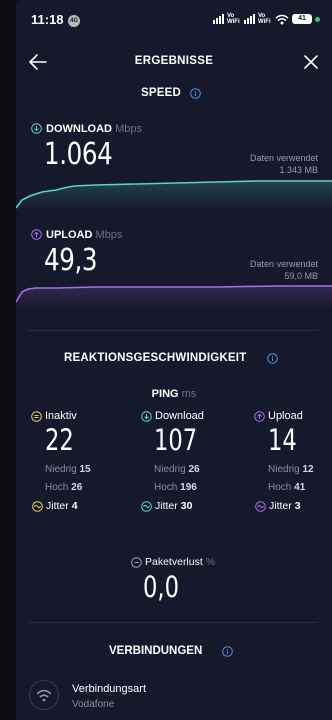  Describe the element at coordinates (174, 195) in the screenshot. I see `download-graph` at that location.